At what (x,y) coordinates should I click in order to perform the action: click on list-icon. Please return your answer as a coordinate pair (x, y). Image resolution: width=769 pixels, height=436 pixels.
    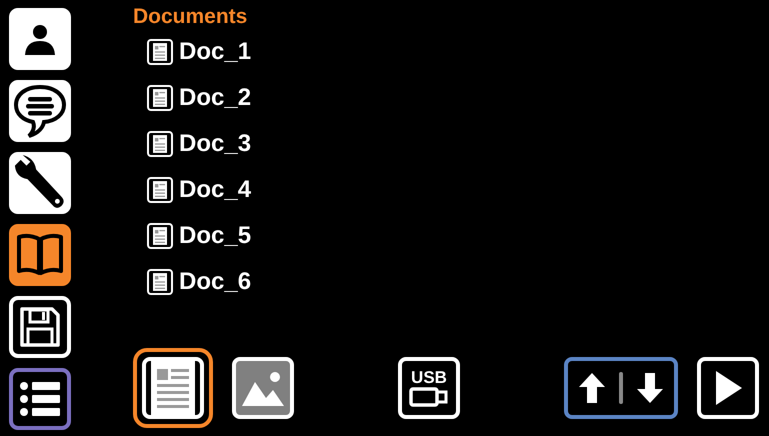
    Looking at the image, I should click on (40, 399).